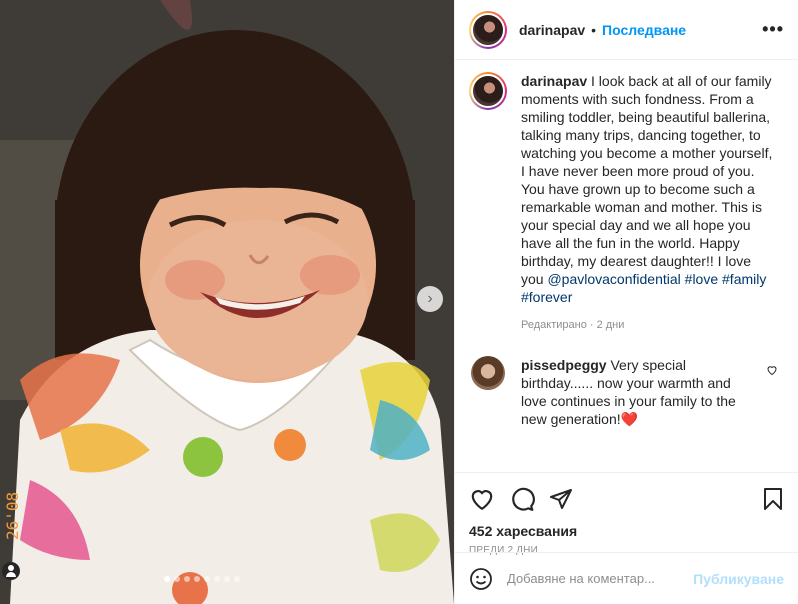 The image size is (798, 604). What do you see at coordinates (522, 499) in the screenshot?
I see `comment-bubble-icon` at bounding box center [522, 499].